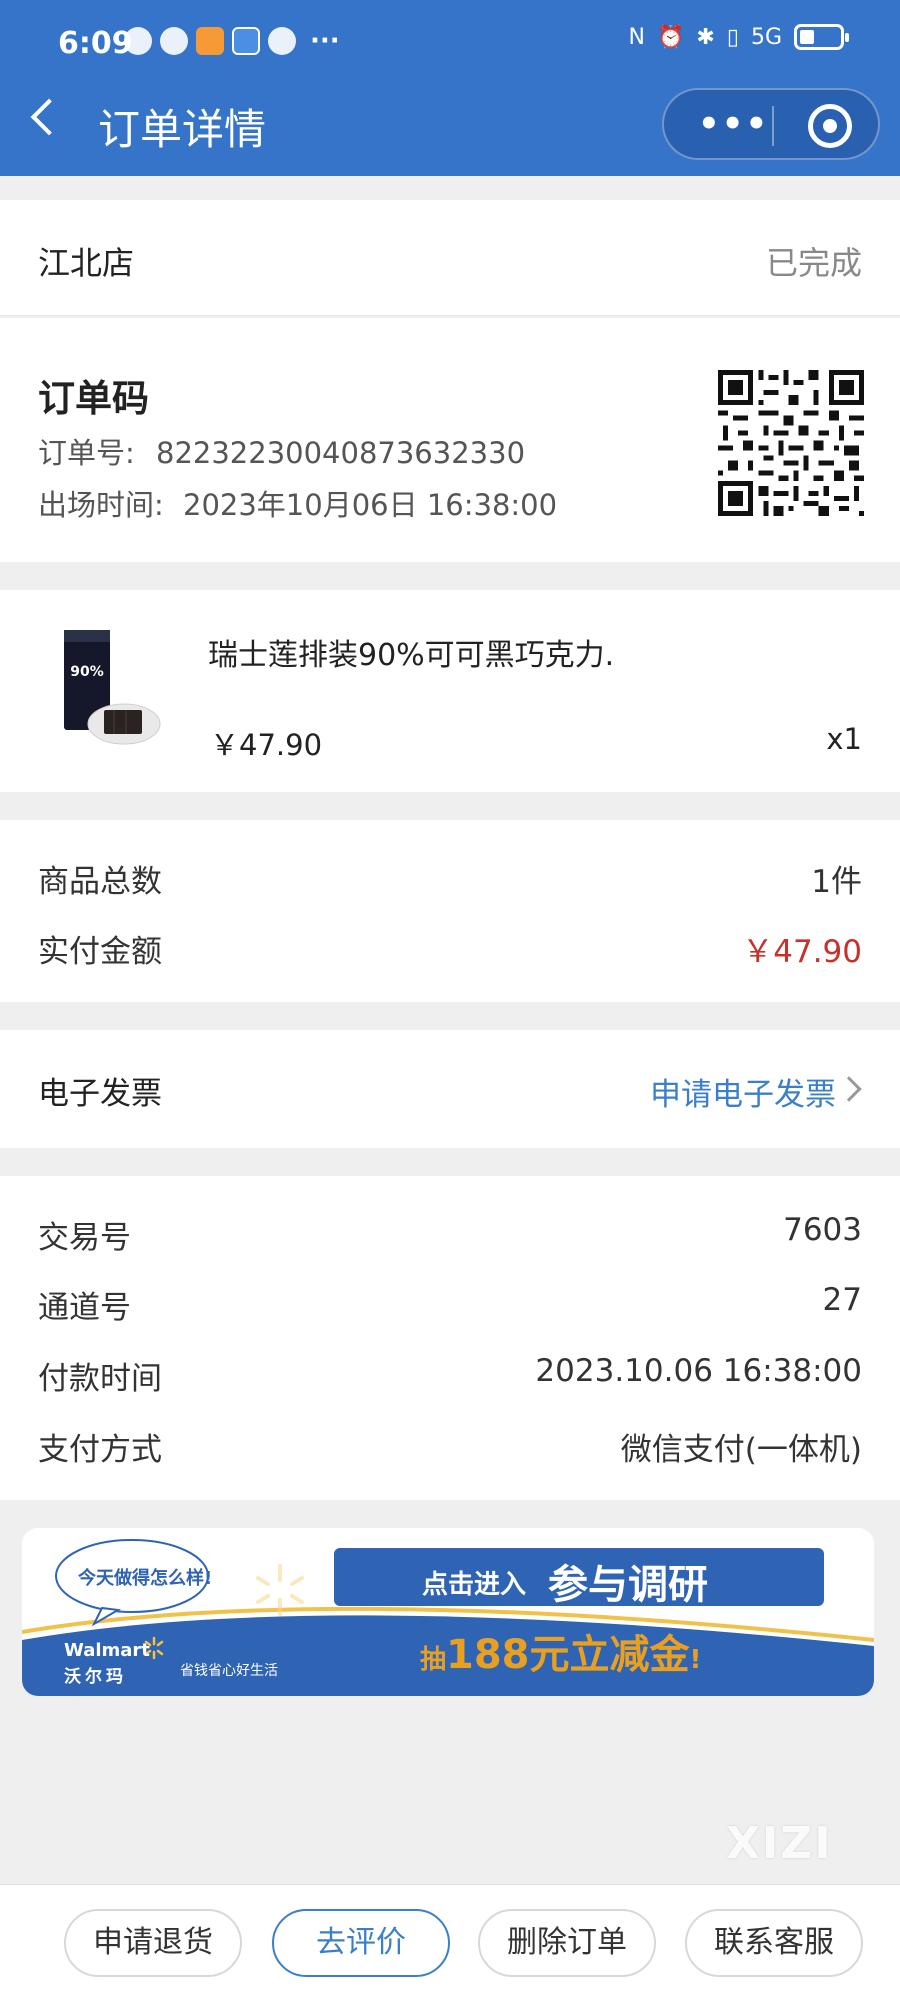  I want to click on banner-prize-post: !, so click(695, 1660).